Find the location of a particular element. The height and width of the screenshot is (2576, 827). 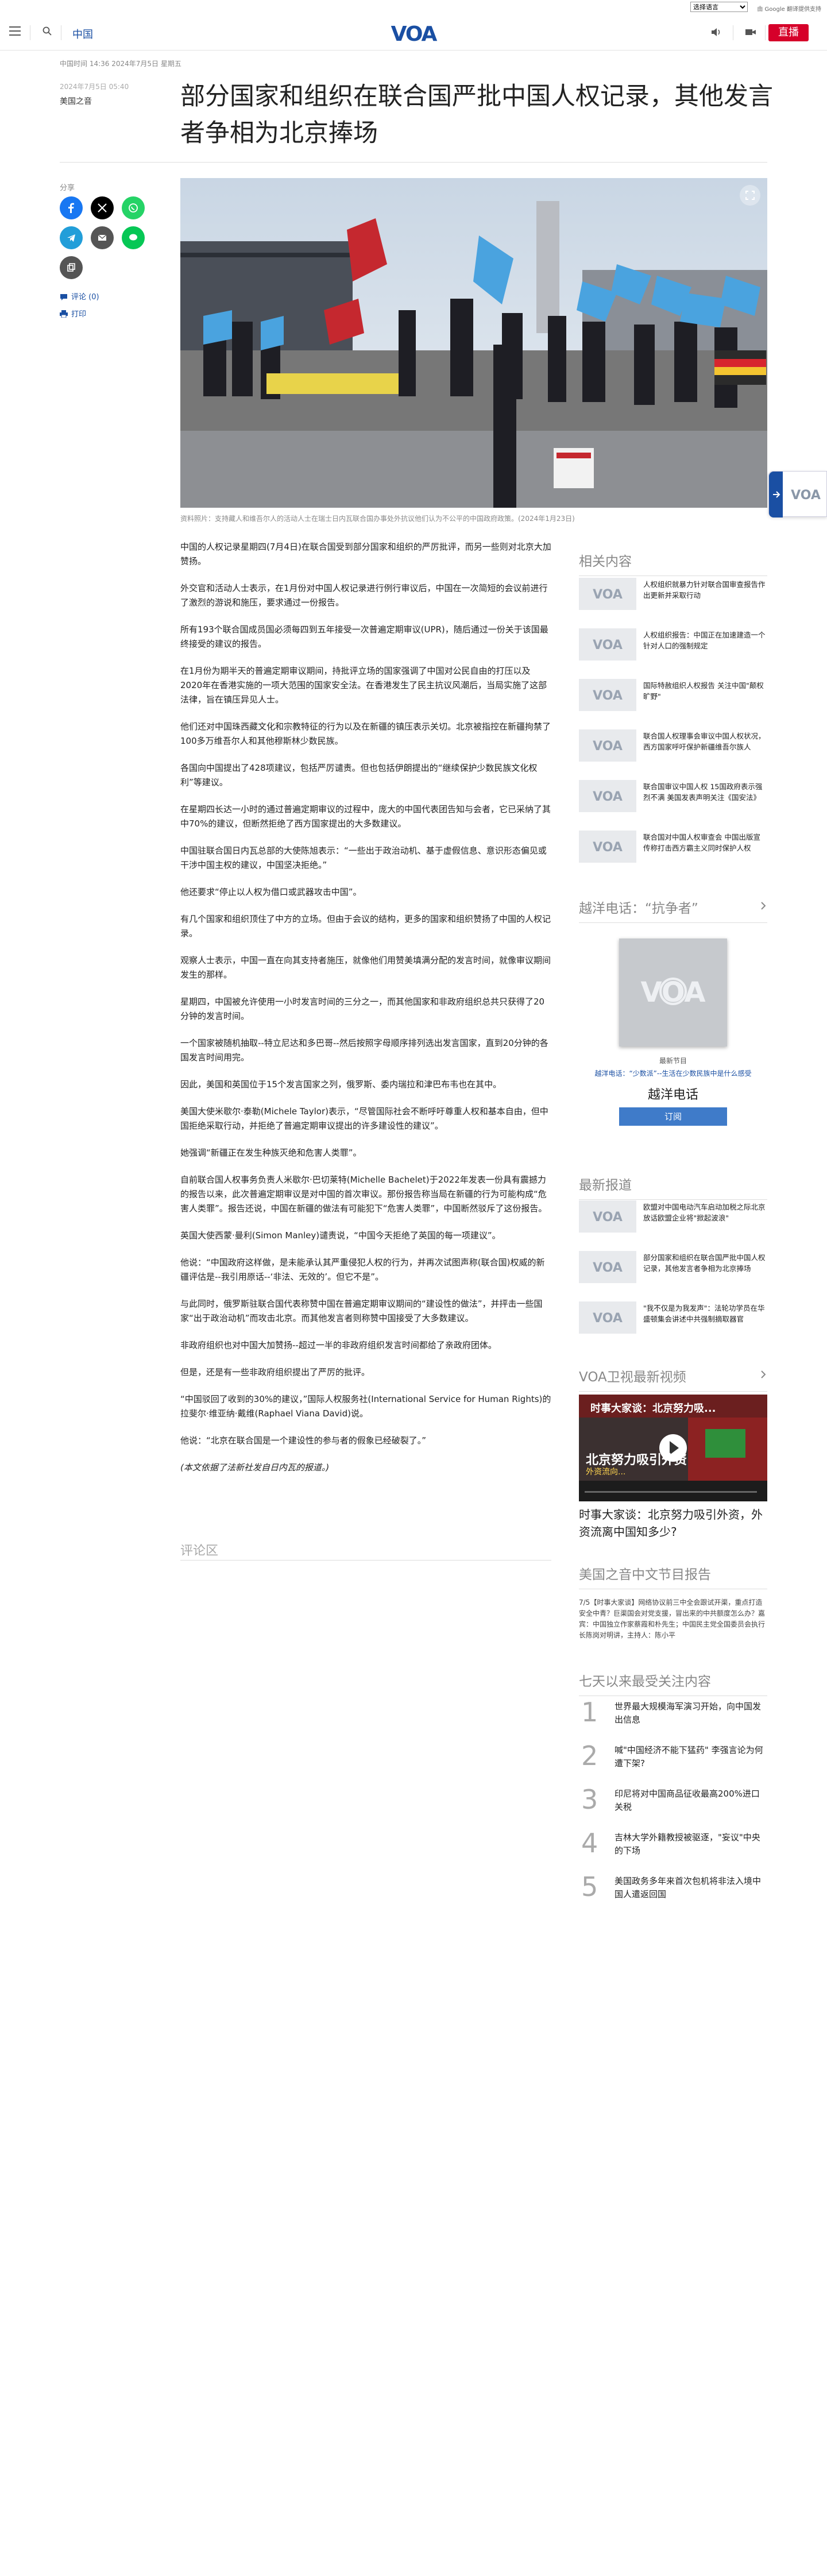

comments-link: 评论 (0) is located at coordinates (79, 296).